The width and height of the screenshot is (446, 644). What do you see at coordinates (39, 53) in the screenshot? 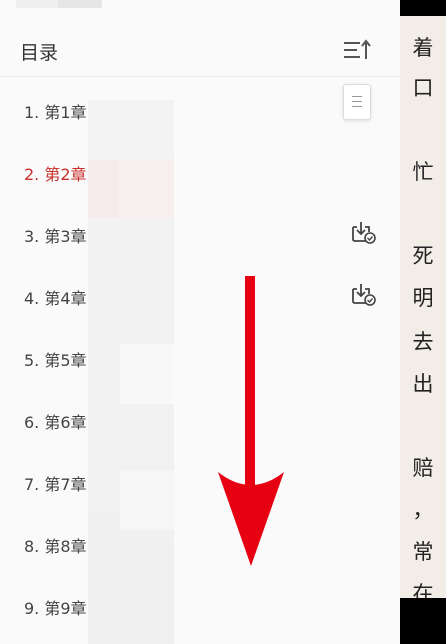
I see `page-title: 目录` at bounding box center [39, 53].